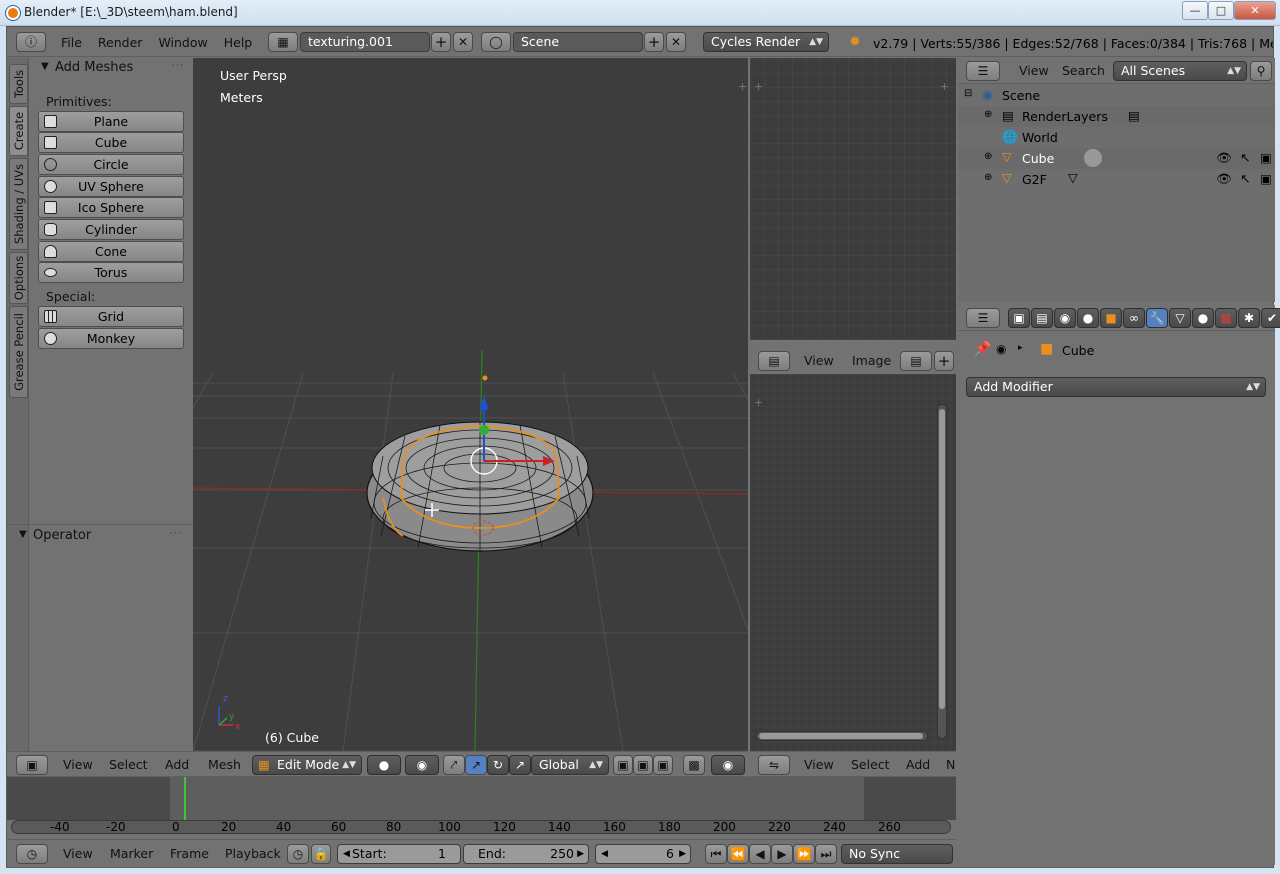 This screenshot has width=1280, height=874. Describe the element at coordinates (819, 765) in the screenshot. I see `node-menu-view: View` at that location.